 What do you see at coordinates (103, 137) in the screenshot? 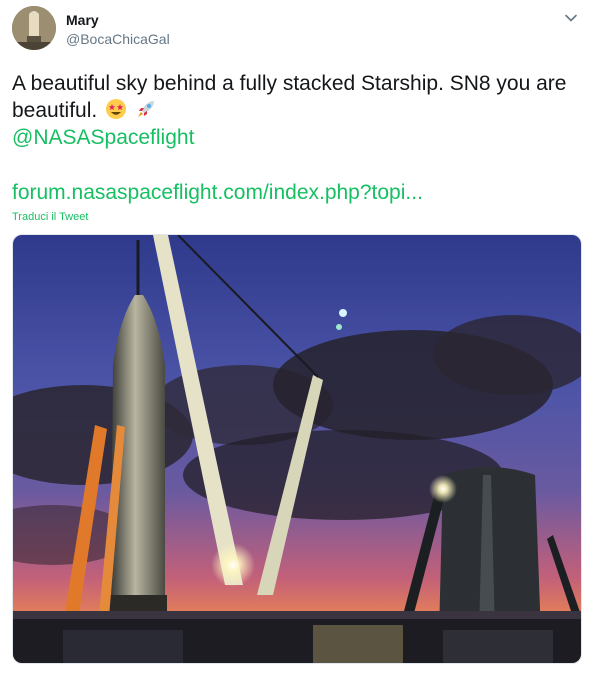
I see `mention-link: @NASASpaceflight` at bounding box center [103, 137].